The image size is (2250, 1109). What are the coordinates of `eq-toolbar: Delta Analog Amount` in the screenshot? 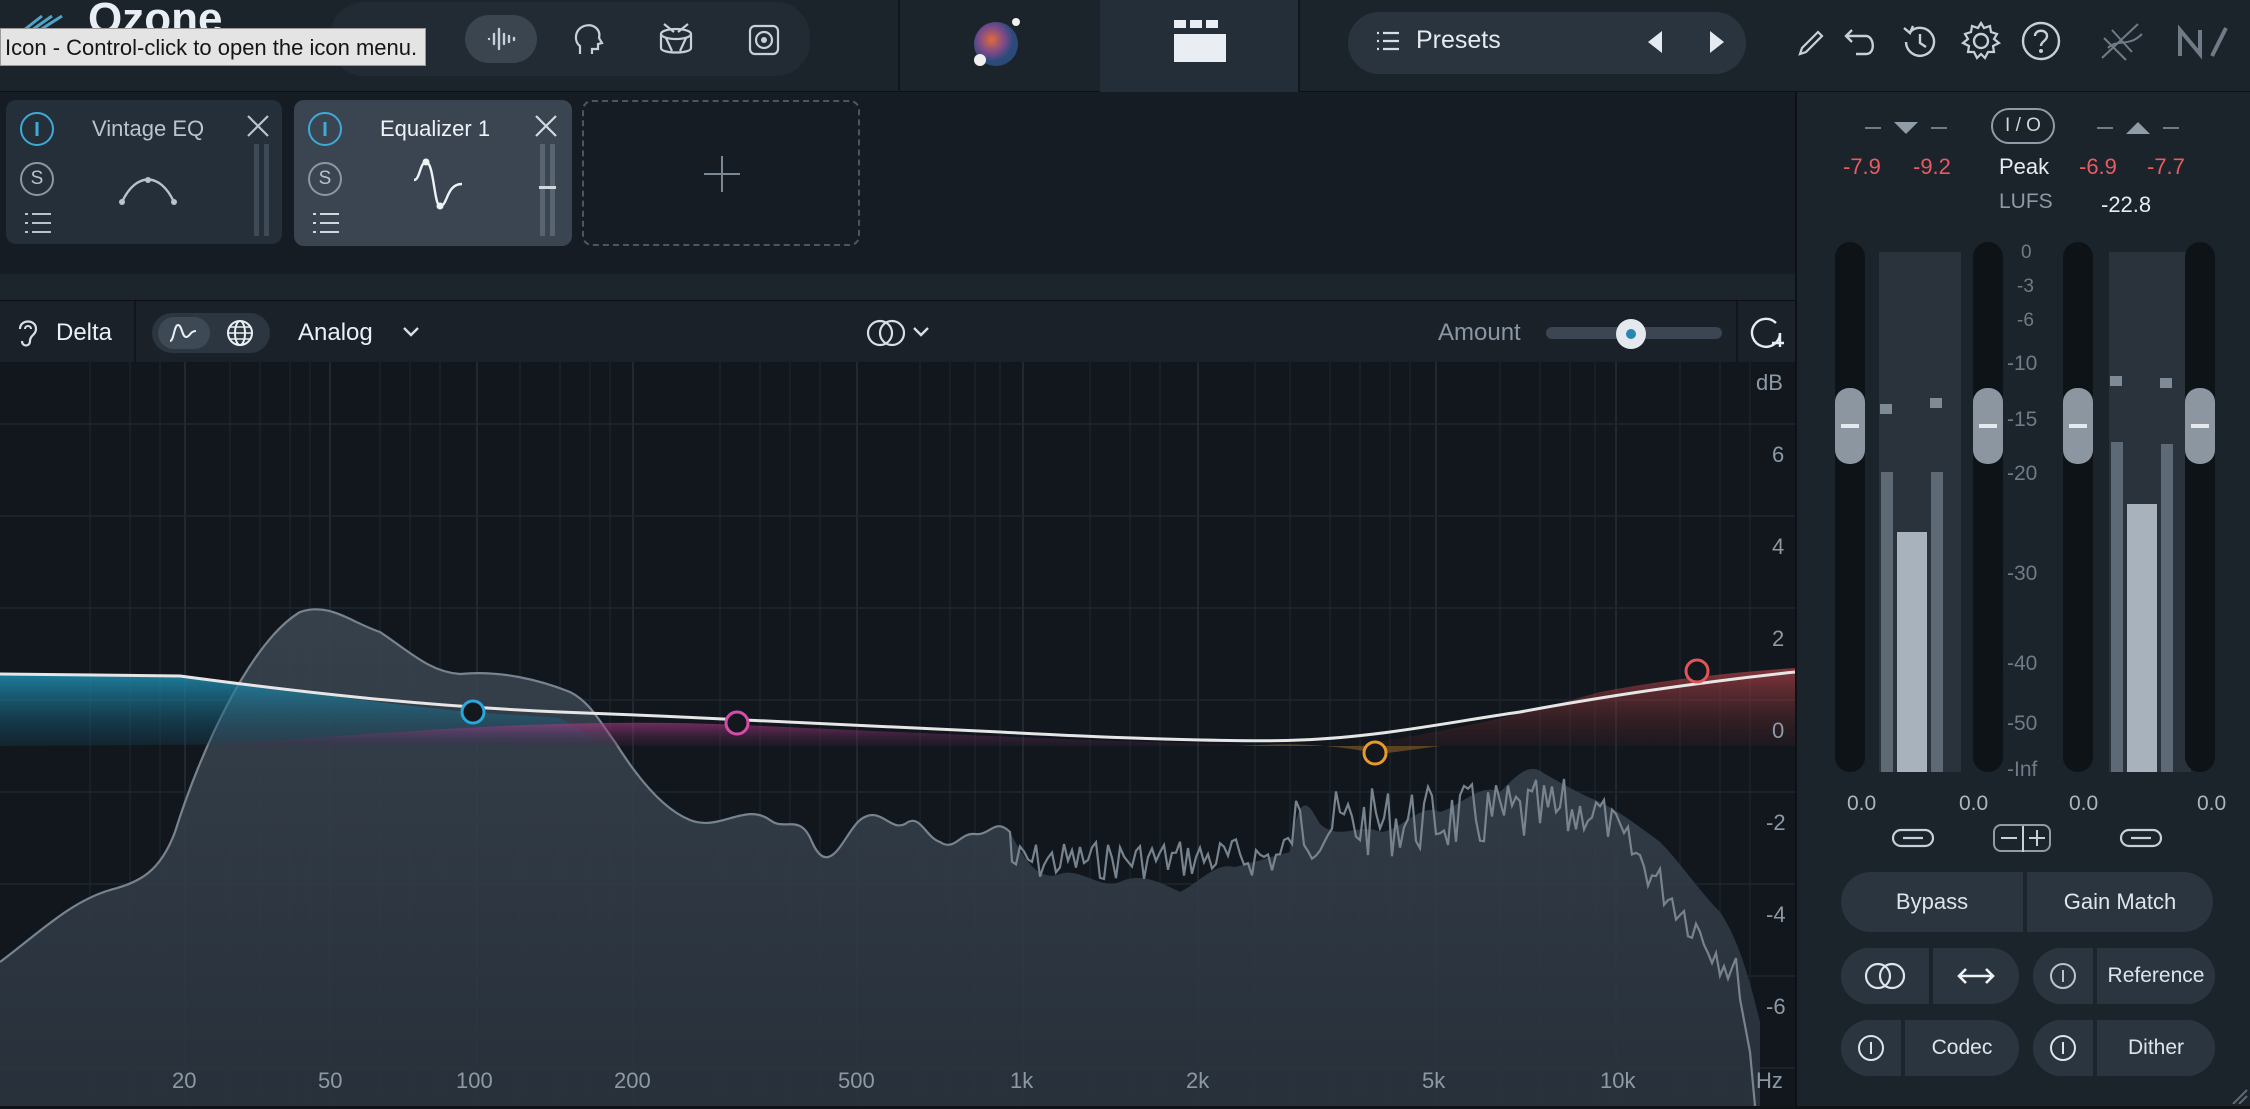 It's located at (897, 331).